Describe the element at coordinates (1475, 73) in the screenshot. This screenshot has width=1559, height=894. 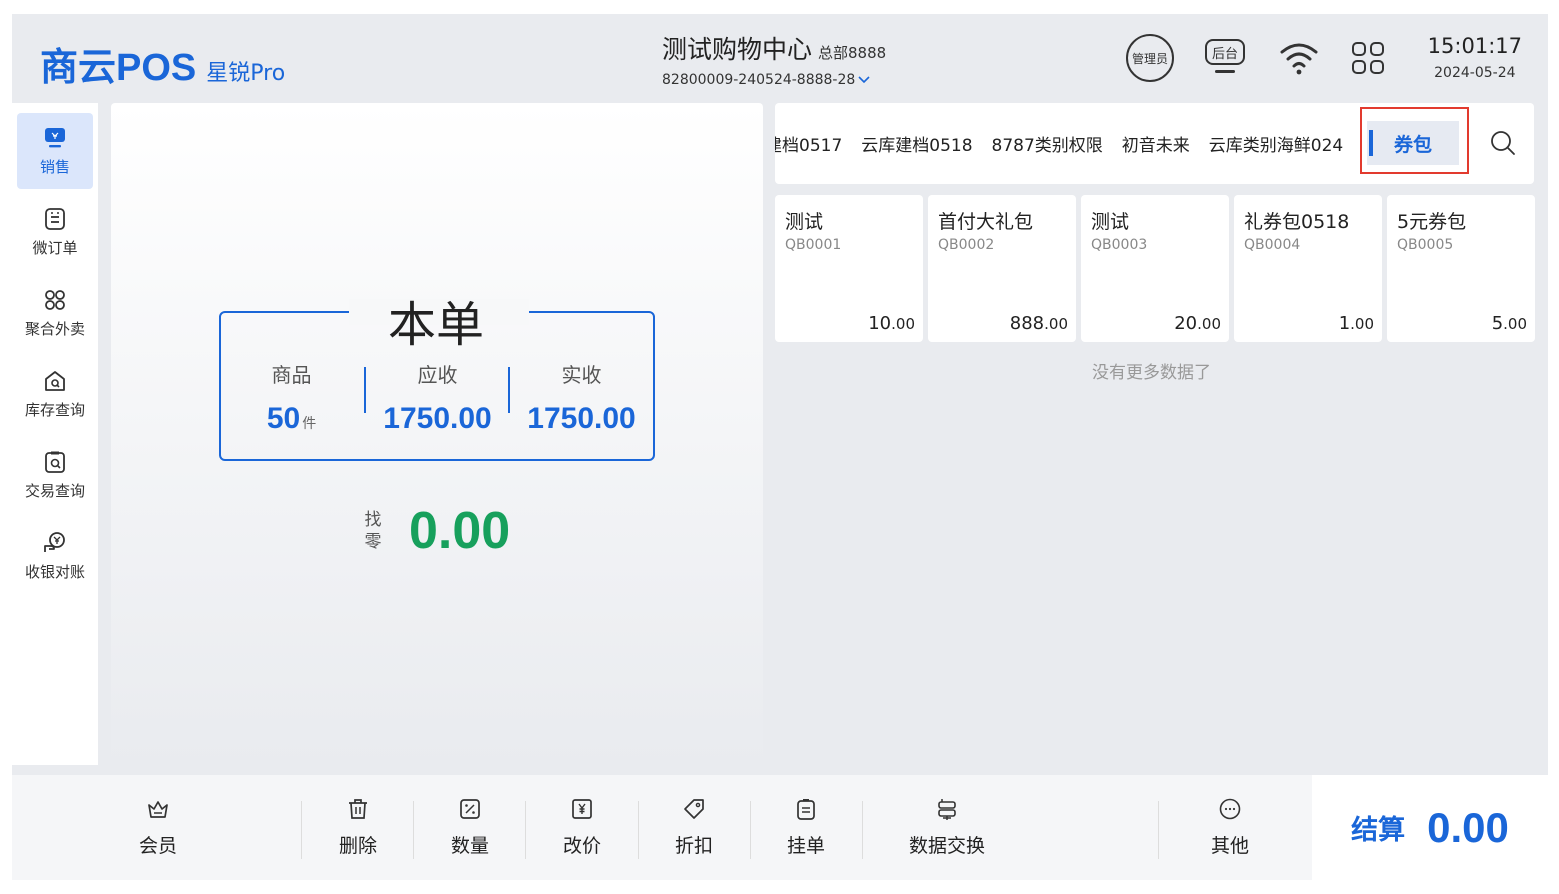
I see `clock-date: 2024-05-24` at that location.